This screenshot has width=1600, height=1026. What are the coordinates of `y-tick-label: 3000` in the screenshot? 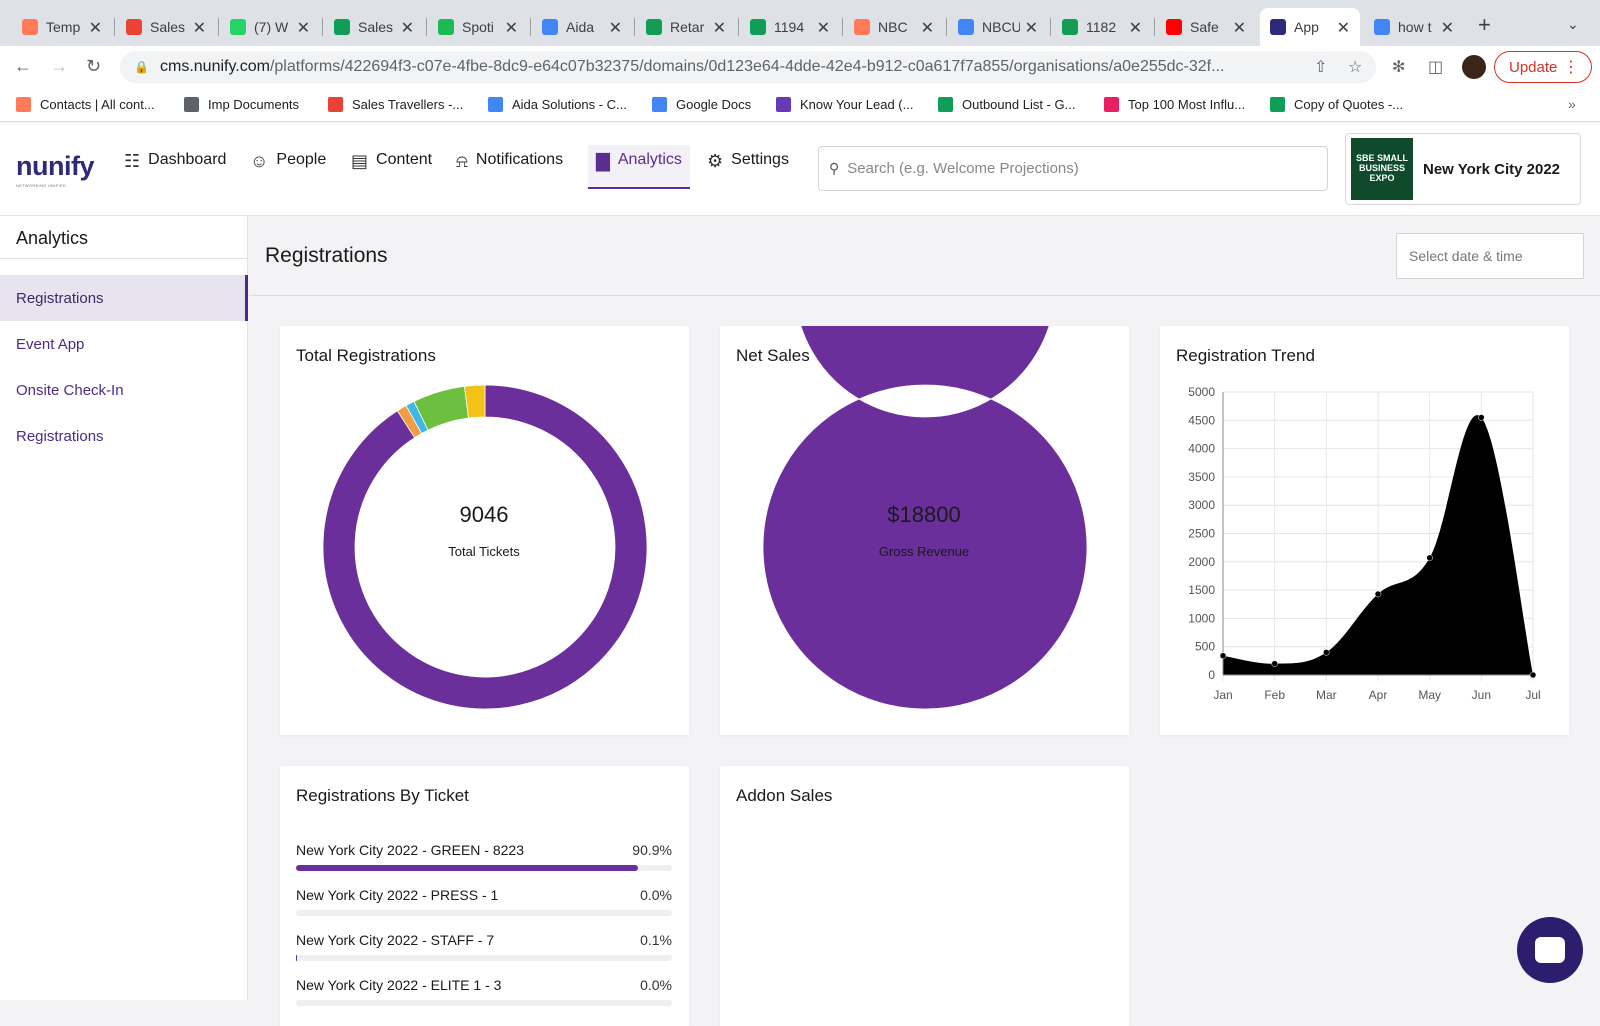 It's located at (1201, 505).